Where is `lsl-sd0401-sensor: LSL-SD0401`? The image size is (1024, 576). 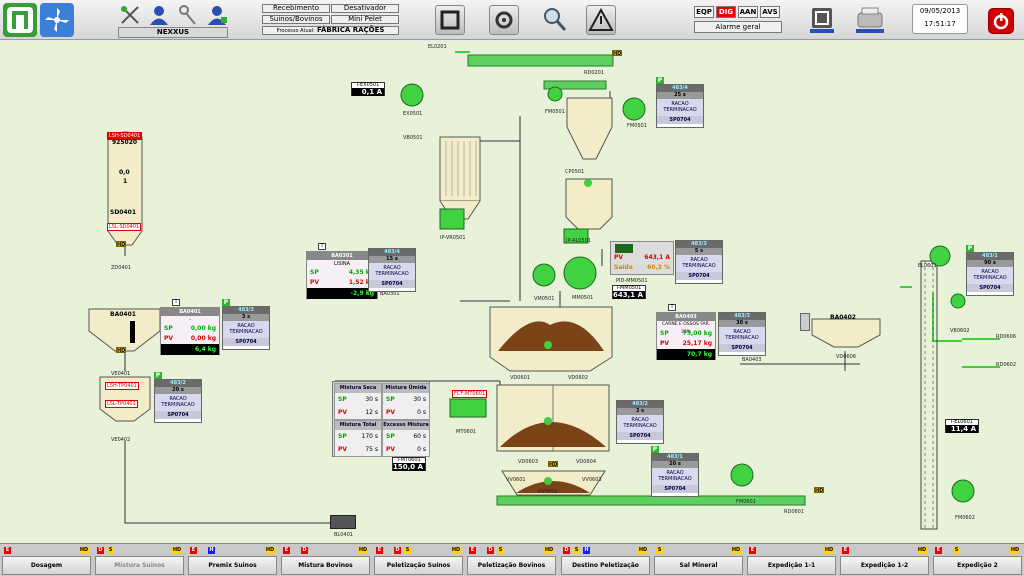 lsl-sd0401-sensor: LSL-SD0401 is located at coordinates (124, 227).